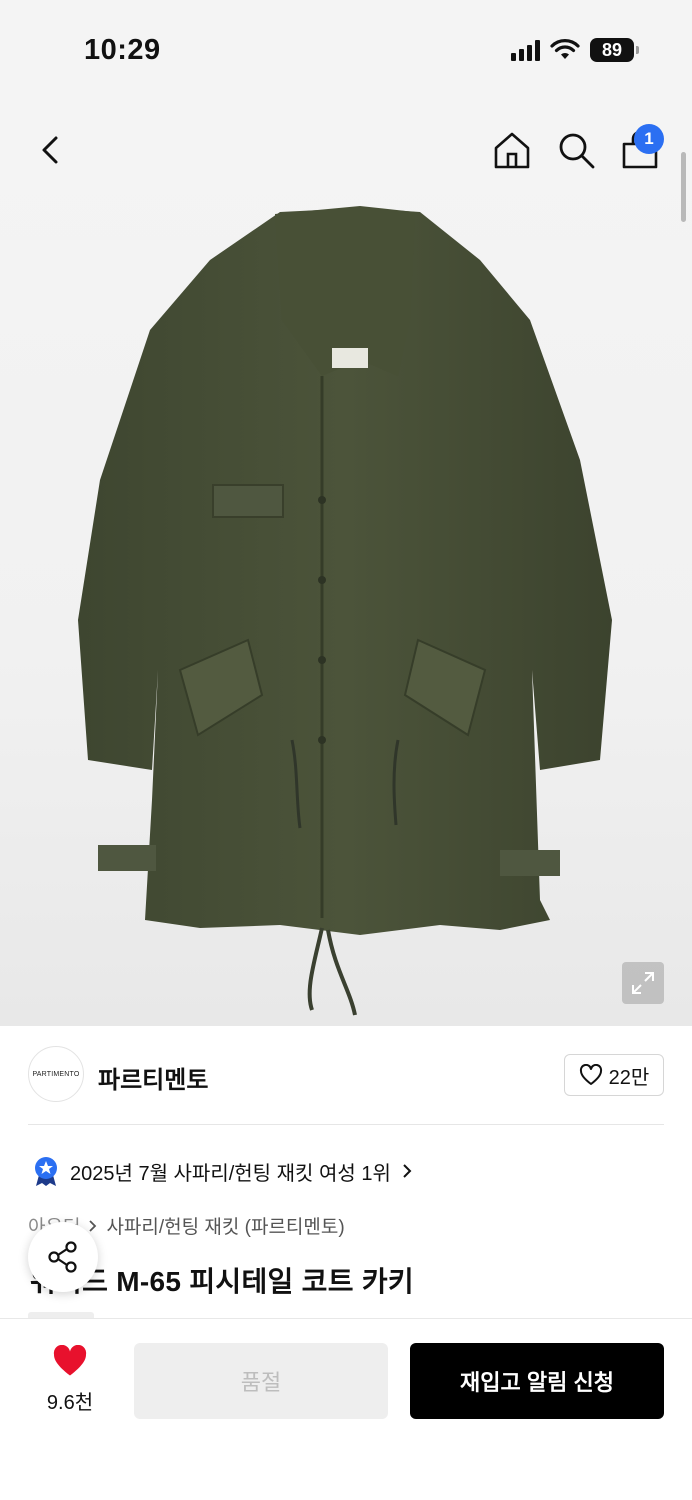 This screenshot has width=692, height=1500. Describe the element at coordinates (70, 1379) in the screenshot. I see `wishlist-button: 9.6천` at that location.